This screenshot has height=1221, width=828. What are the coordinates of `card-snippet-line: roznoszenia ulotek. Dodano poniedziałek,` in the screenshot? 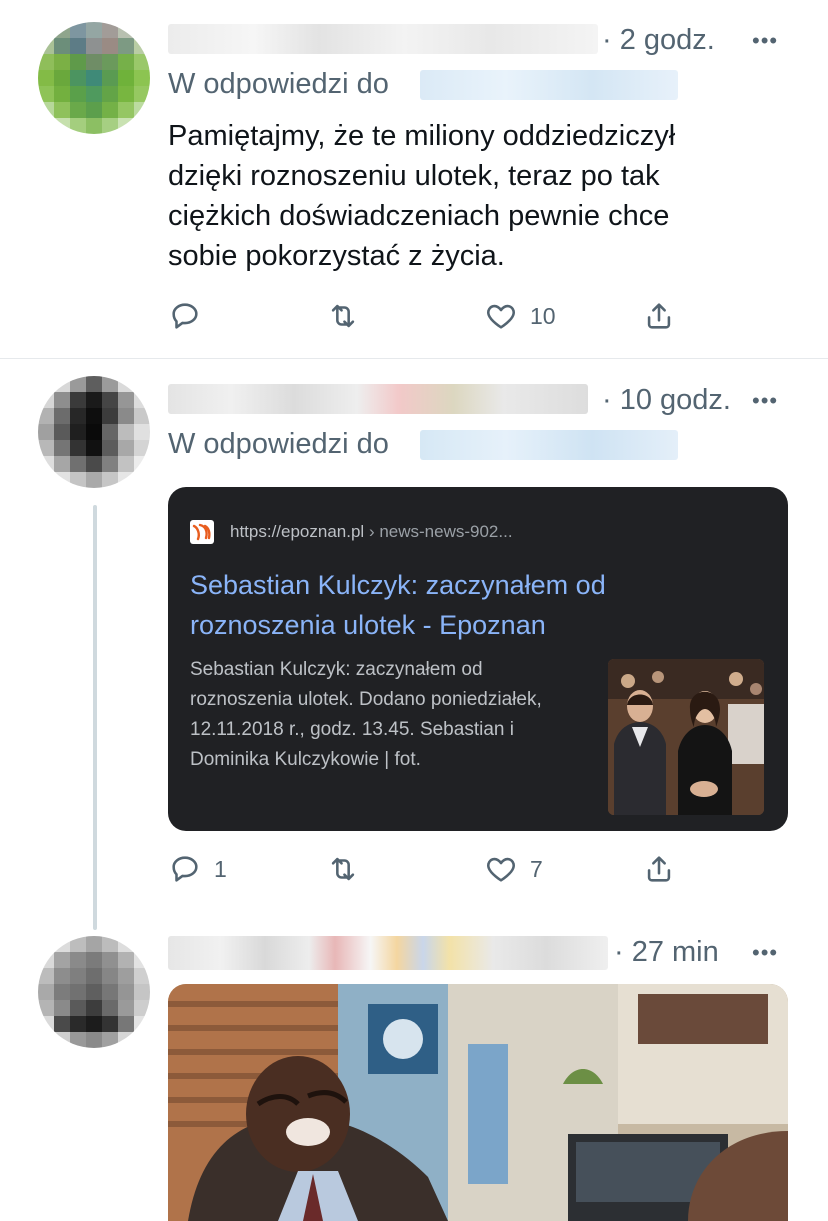 It's located at (366, 699).